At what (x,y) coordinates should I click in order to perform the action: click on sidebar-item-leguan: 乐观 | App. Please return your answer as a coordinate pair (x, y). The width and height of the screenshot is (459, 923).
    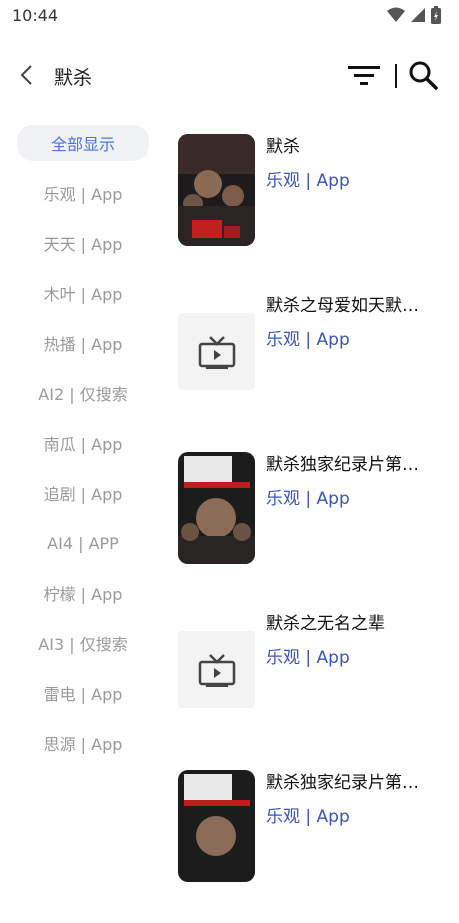
    Looking at the image, I should click on (83, 193).